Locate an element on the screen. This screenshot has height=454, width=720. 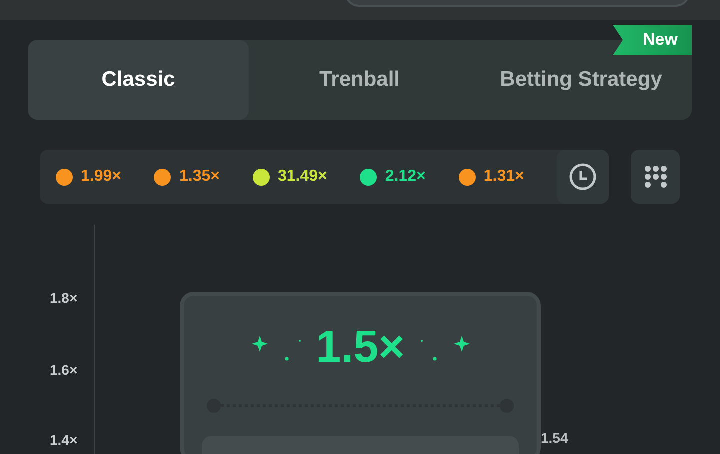
new-badge: New is located at coordinates (652, 40).